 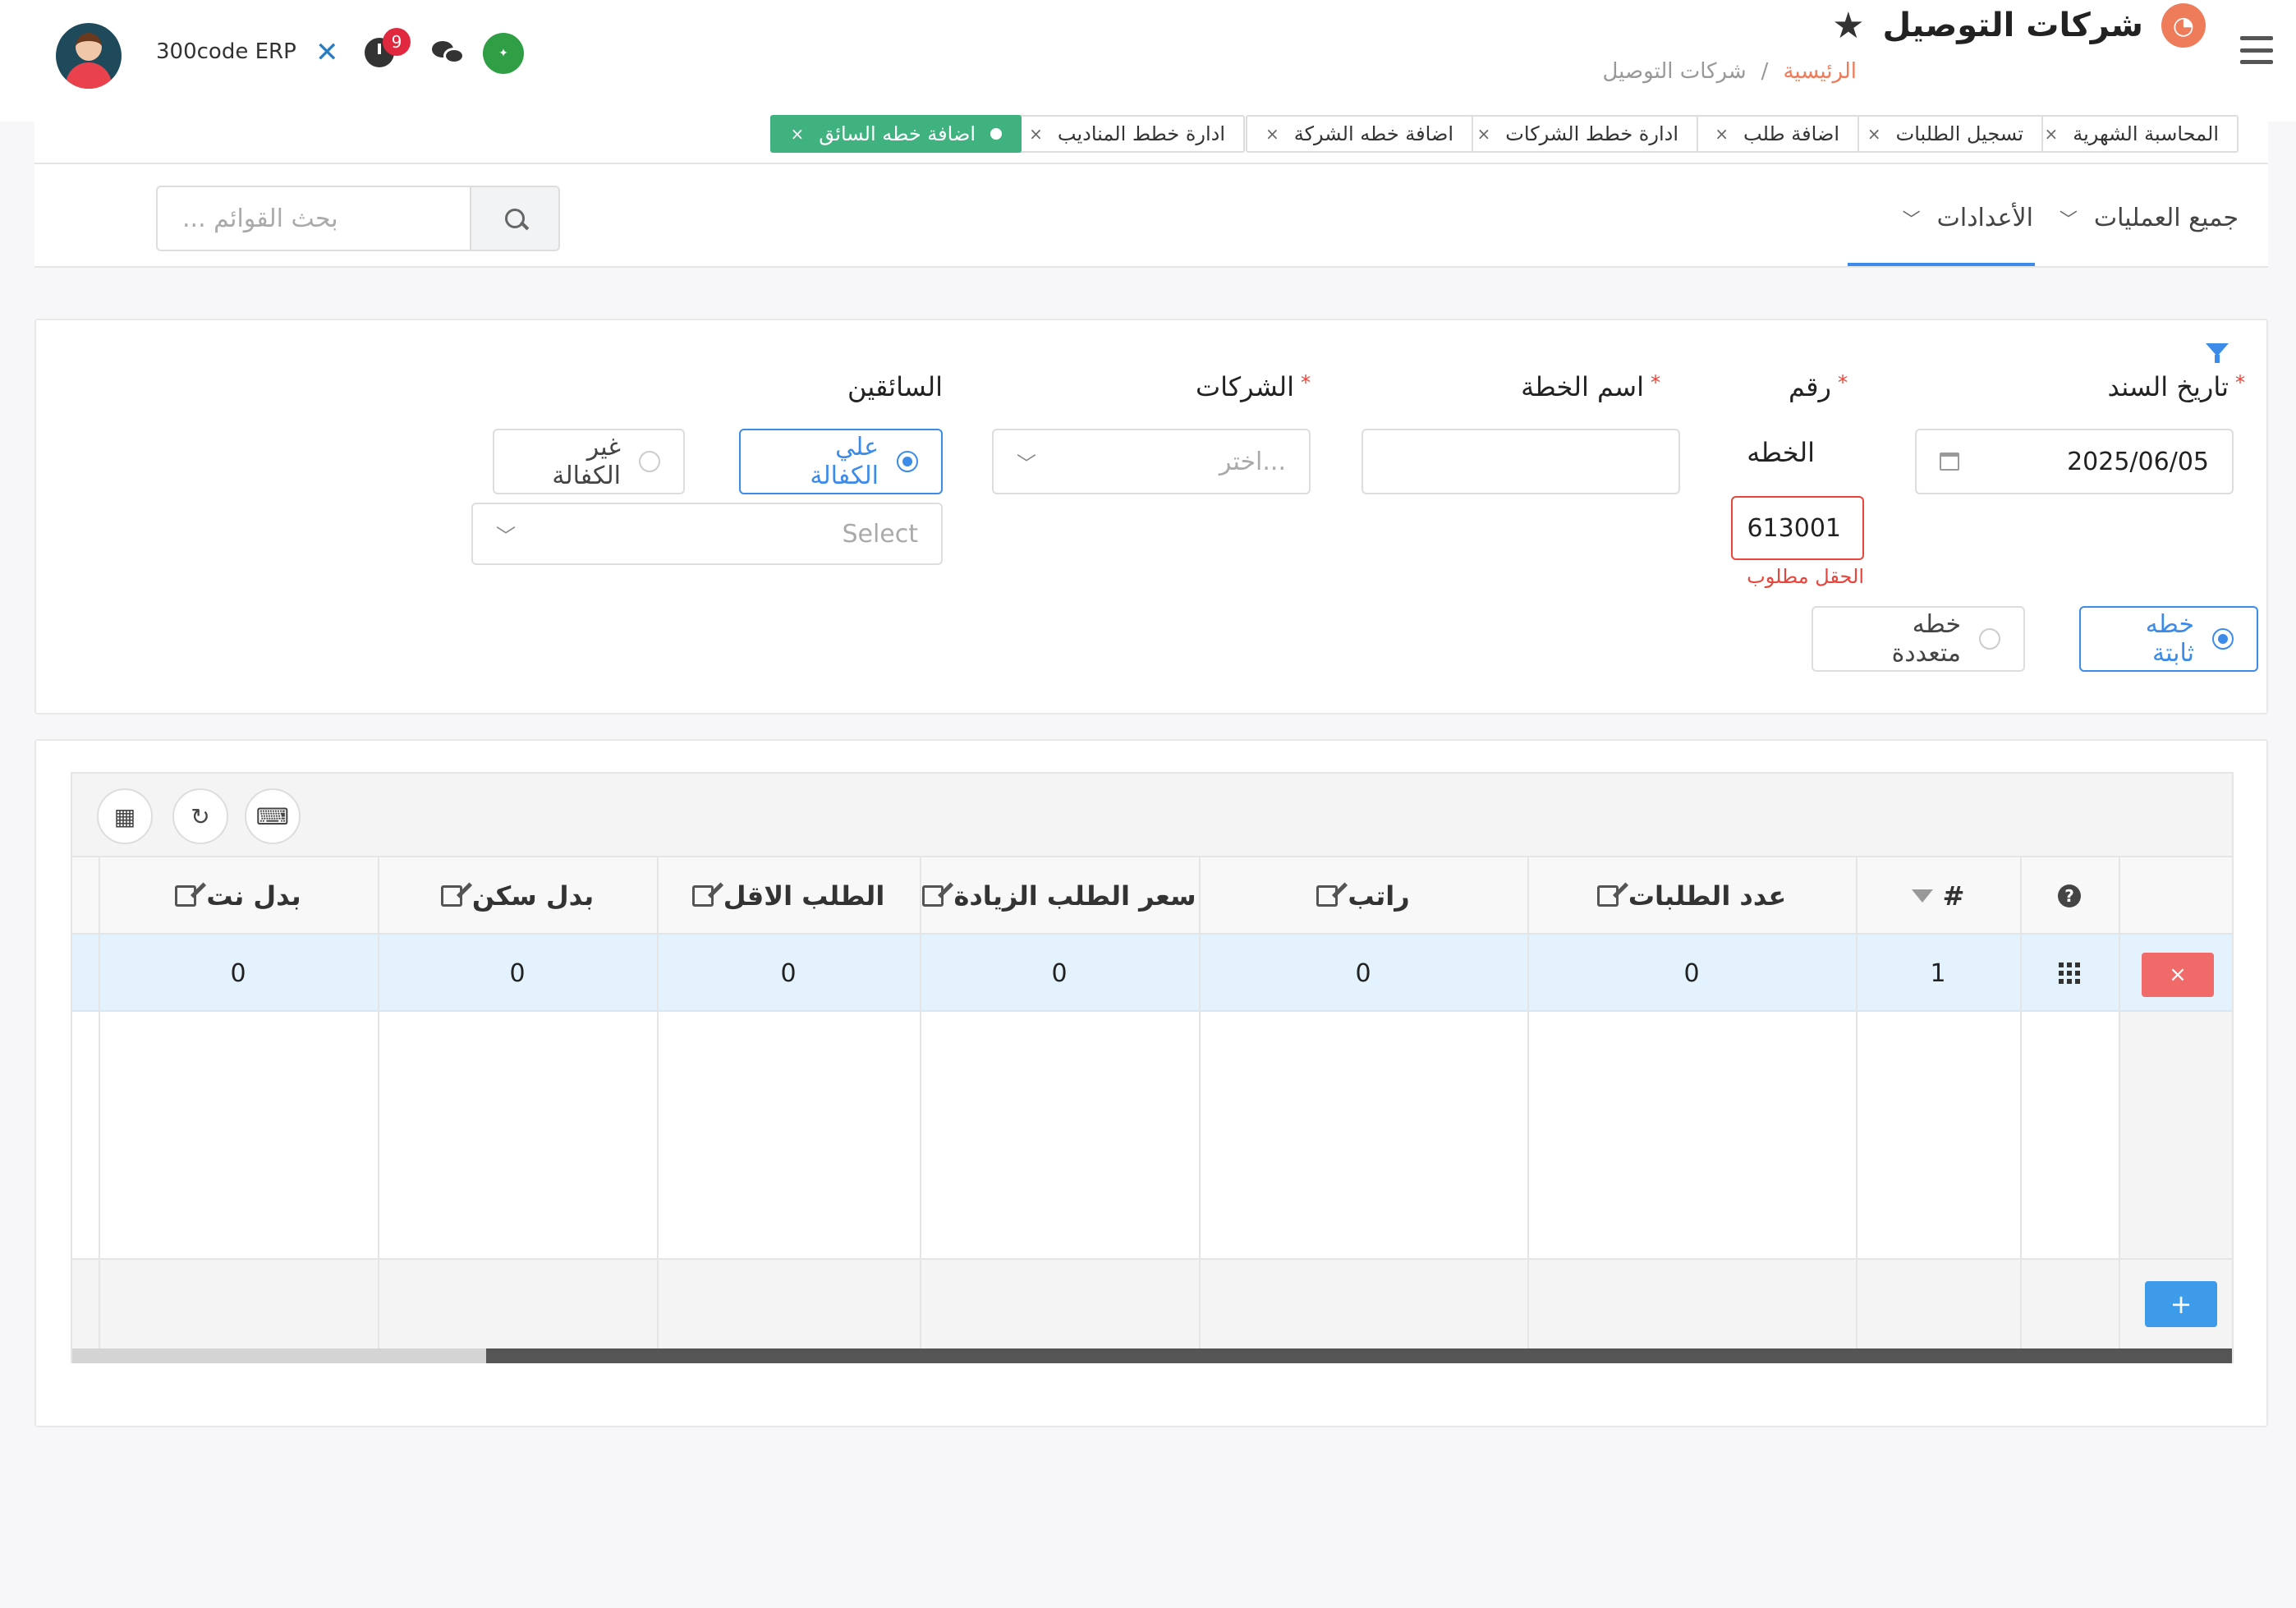 What do you see at coordinates (1059, 974) in the screenshot?
I see `extra-order-price-cell: 0` at bounding box center [1059, 974].